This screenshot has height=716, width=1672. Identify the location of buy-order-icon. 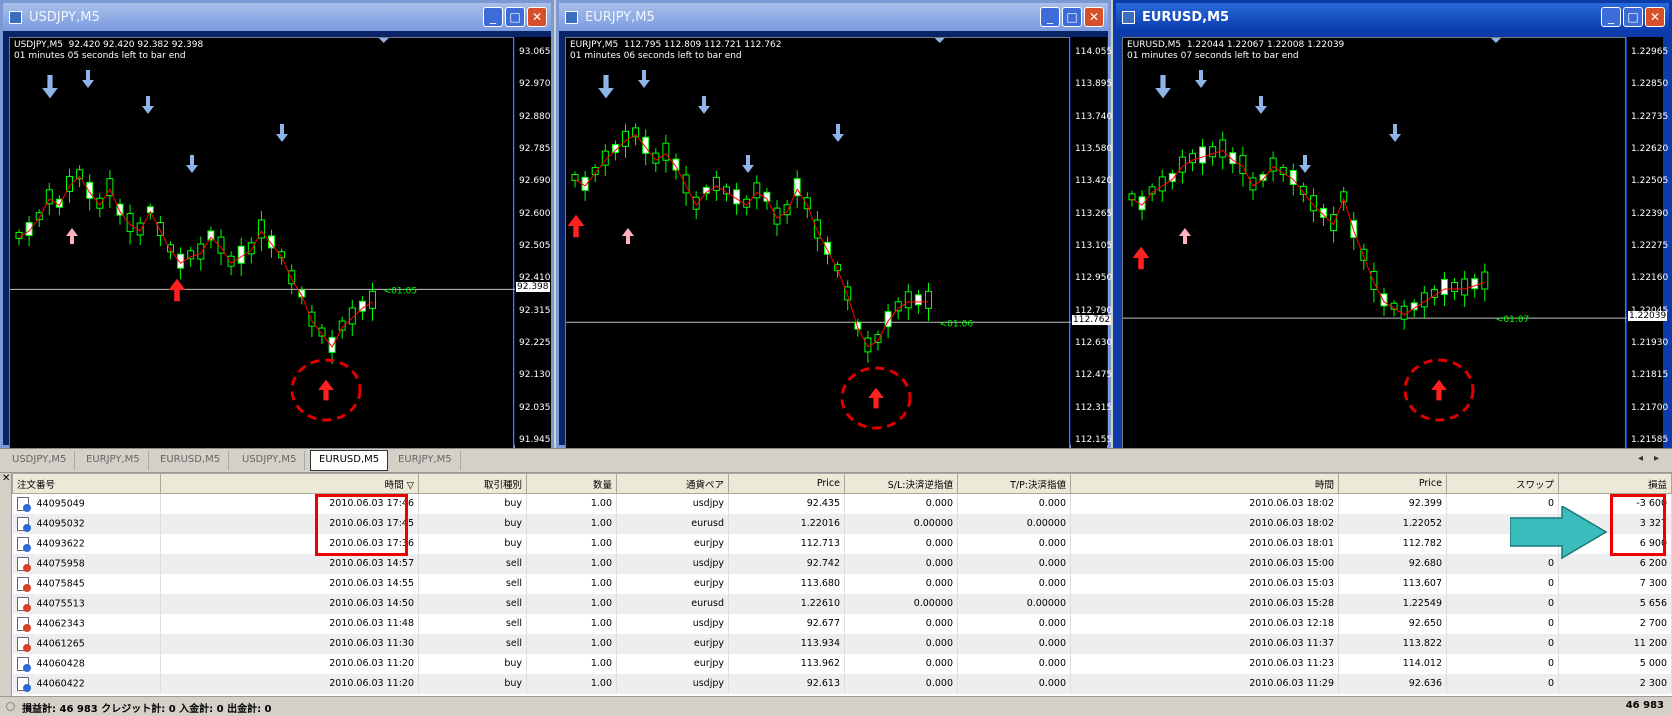
(23, 664).